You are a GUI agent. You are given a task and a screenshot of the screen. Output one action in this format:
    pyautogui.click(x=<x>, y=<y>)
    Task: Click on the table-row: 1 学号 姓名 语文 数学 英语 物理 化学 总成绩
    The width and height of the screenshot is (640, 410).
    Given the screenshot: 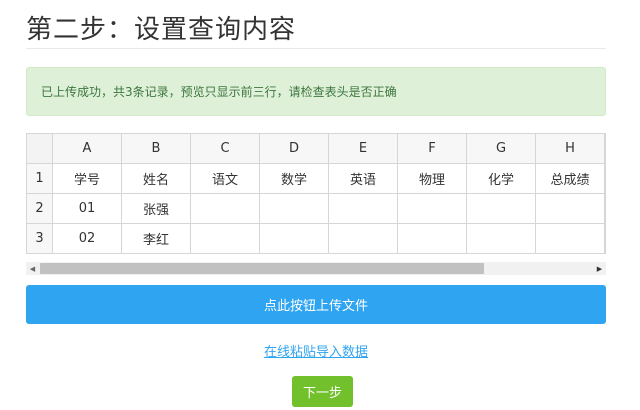 What is the action you would take?
    pyautogui.click(x=315, y=178)
    